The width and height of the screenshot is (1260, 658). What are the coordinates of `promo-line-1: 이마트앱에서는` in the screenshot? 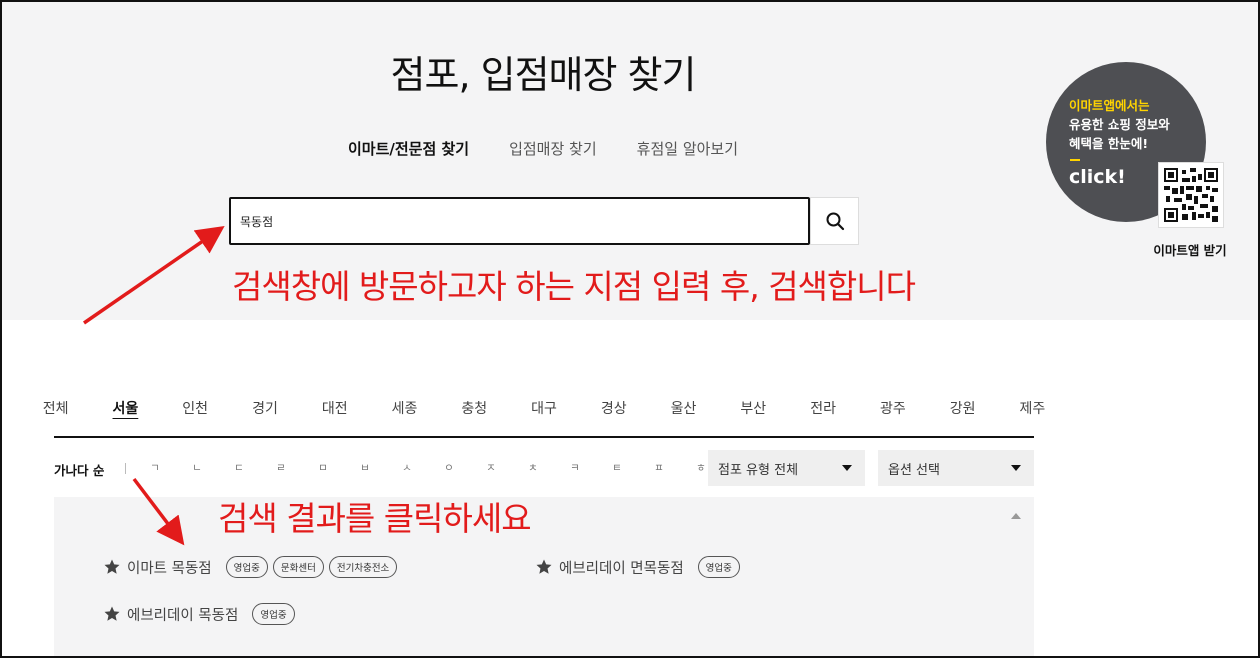 It's located at (1109, 105).